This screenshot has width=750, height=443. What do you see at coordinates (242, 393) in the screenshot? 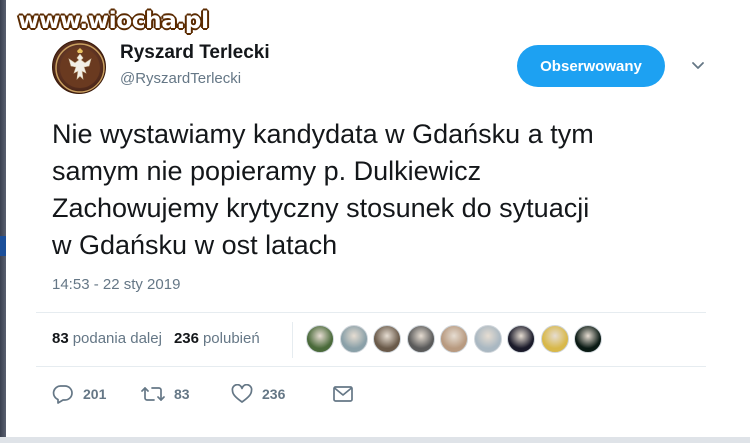
I see `heart-icon` at bounding box center [242, 393].